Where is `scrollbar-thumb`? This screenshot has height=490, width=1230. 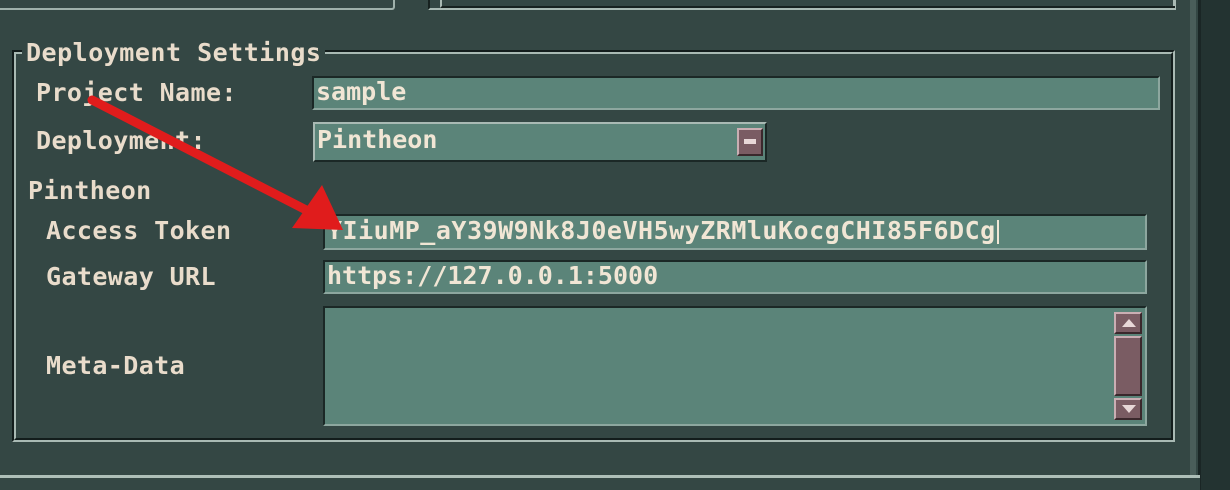 scrollbar-thumb is located at coordinates (1128, 366).